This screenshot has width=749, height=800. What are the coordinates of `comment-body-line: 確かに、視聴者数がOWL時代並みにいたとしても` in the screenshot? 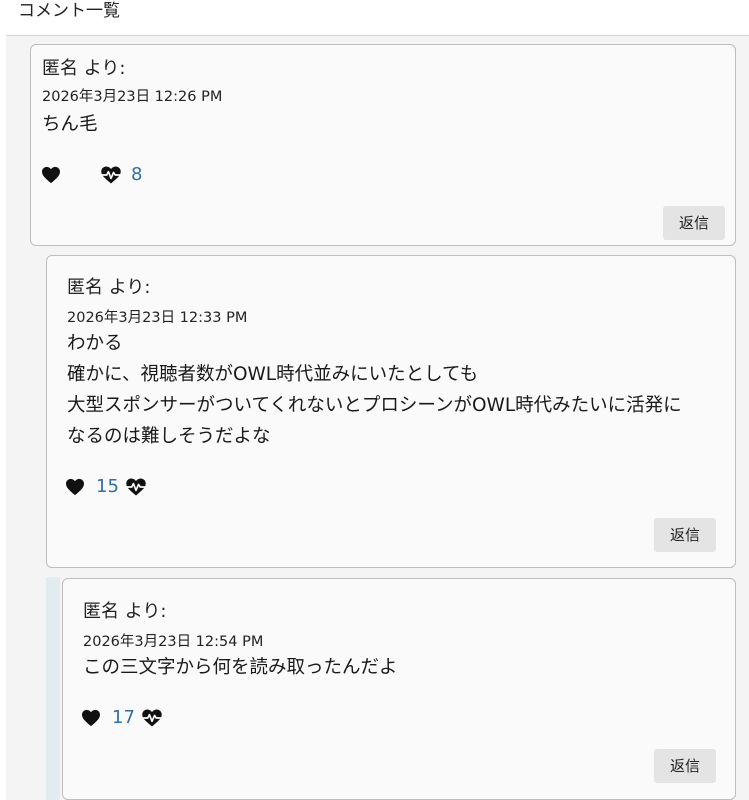 It's located at (273, 374).